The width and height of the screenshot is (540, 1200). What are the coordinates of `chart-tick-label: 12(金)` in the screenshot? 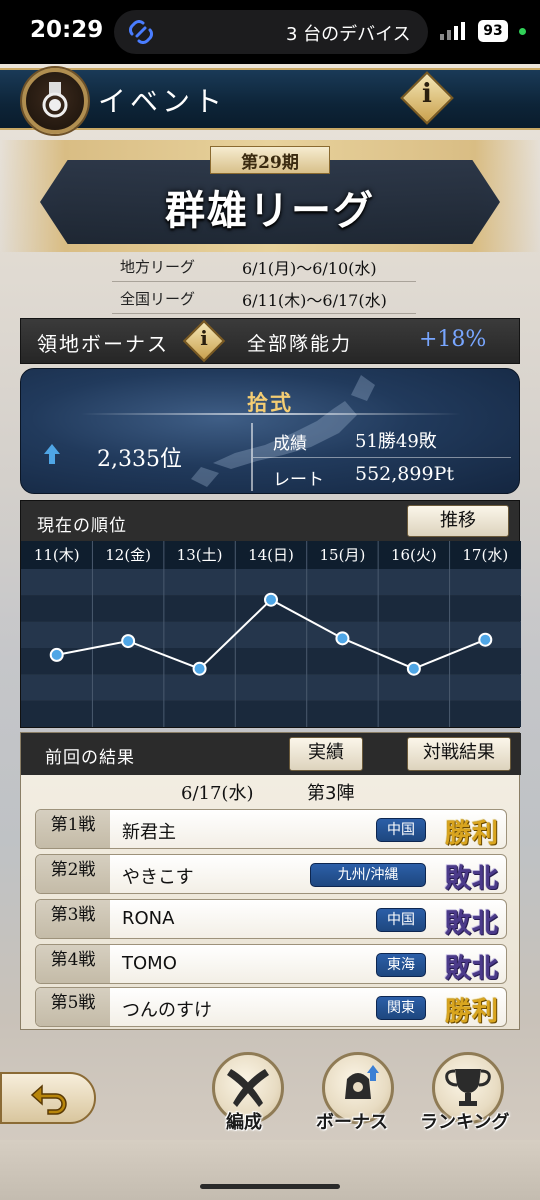 It's located at (128, 555).